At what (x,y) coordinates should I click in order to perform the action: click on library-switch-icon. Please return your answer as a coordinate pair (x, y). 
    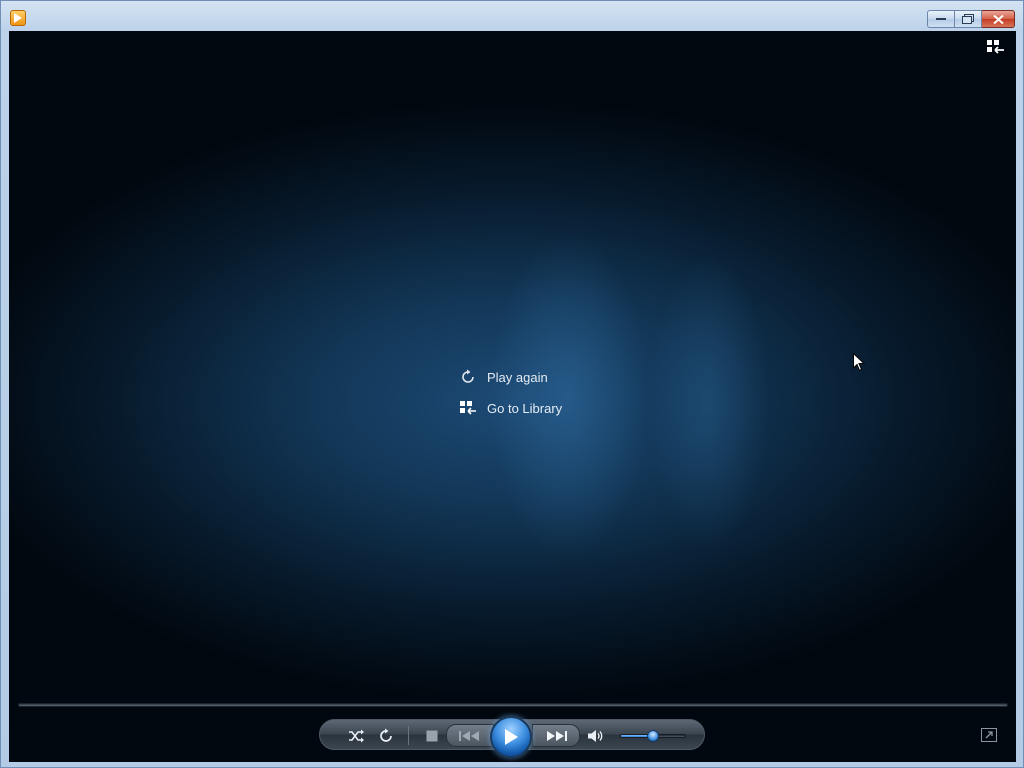
    Looking at the image, I should click on (995, 47).